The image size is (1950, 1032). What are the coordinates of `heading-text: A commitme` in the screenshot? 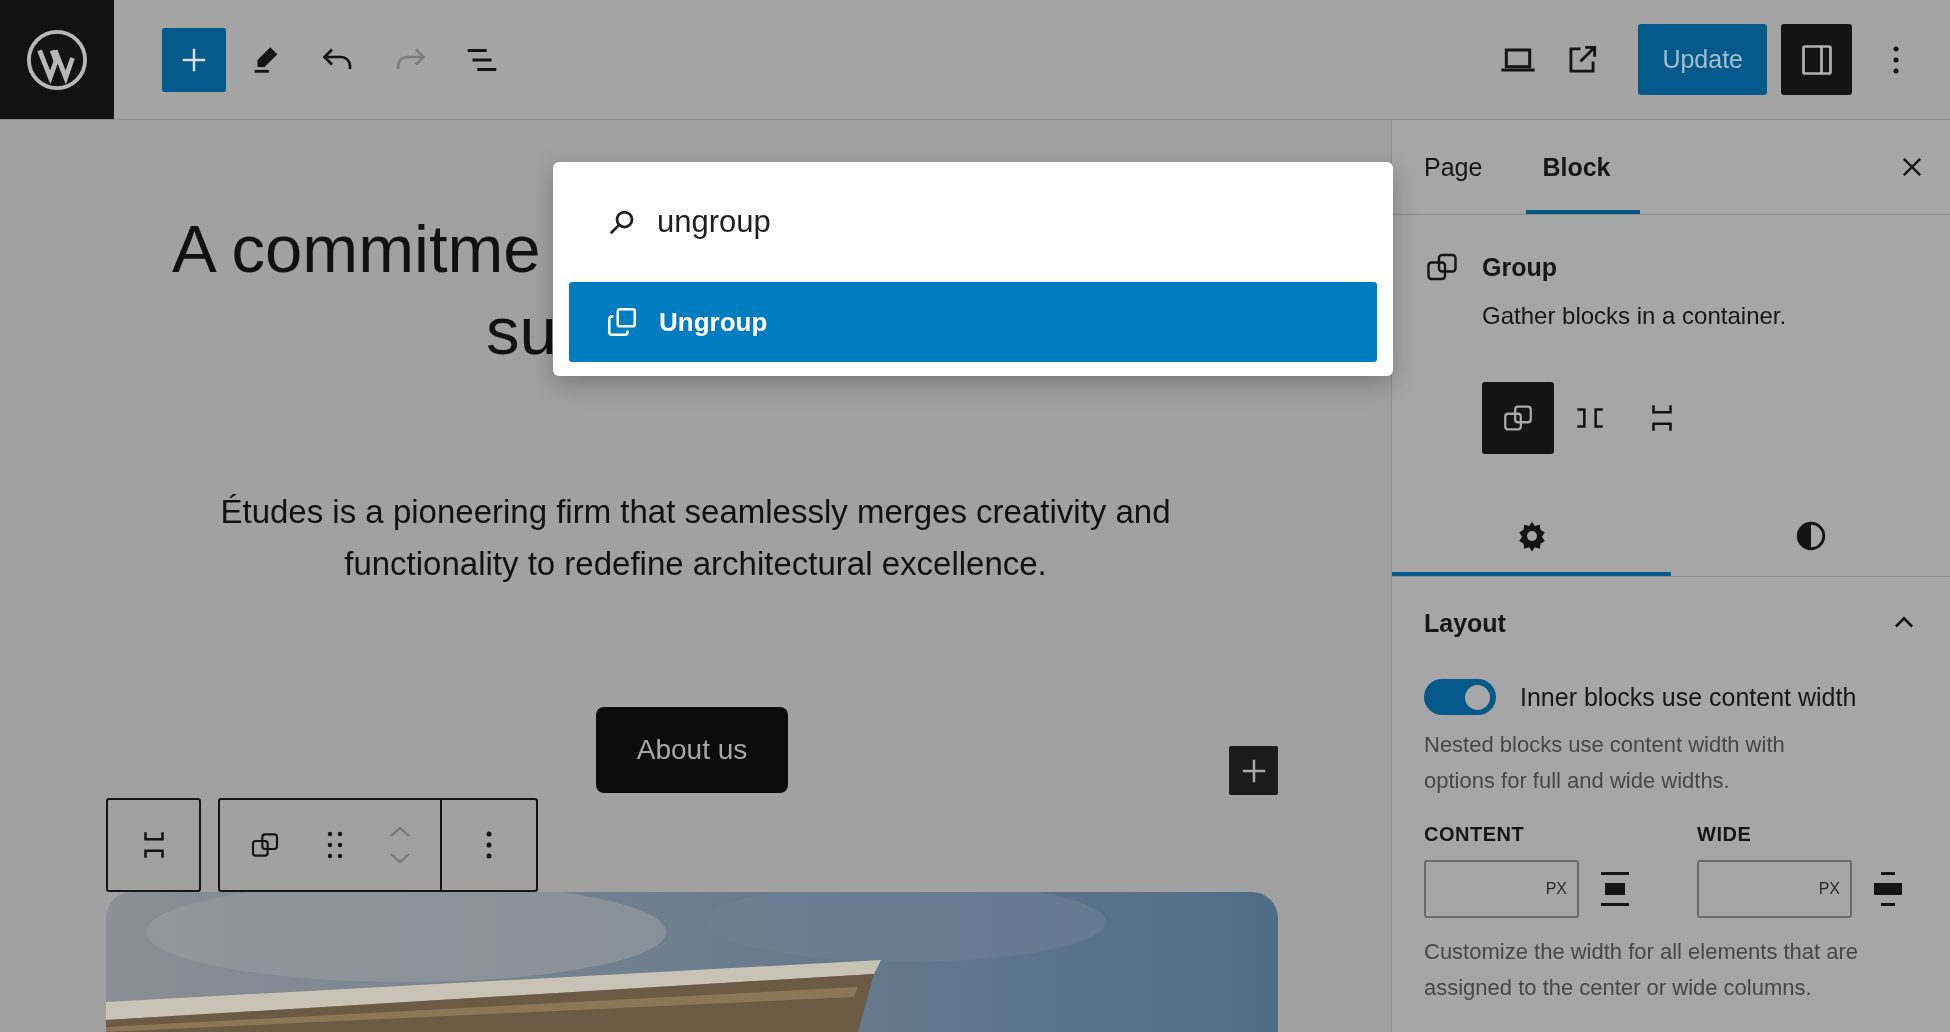 It's located at (356, 249).